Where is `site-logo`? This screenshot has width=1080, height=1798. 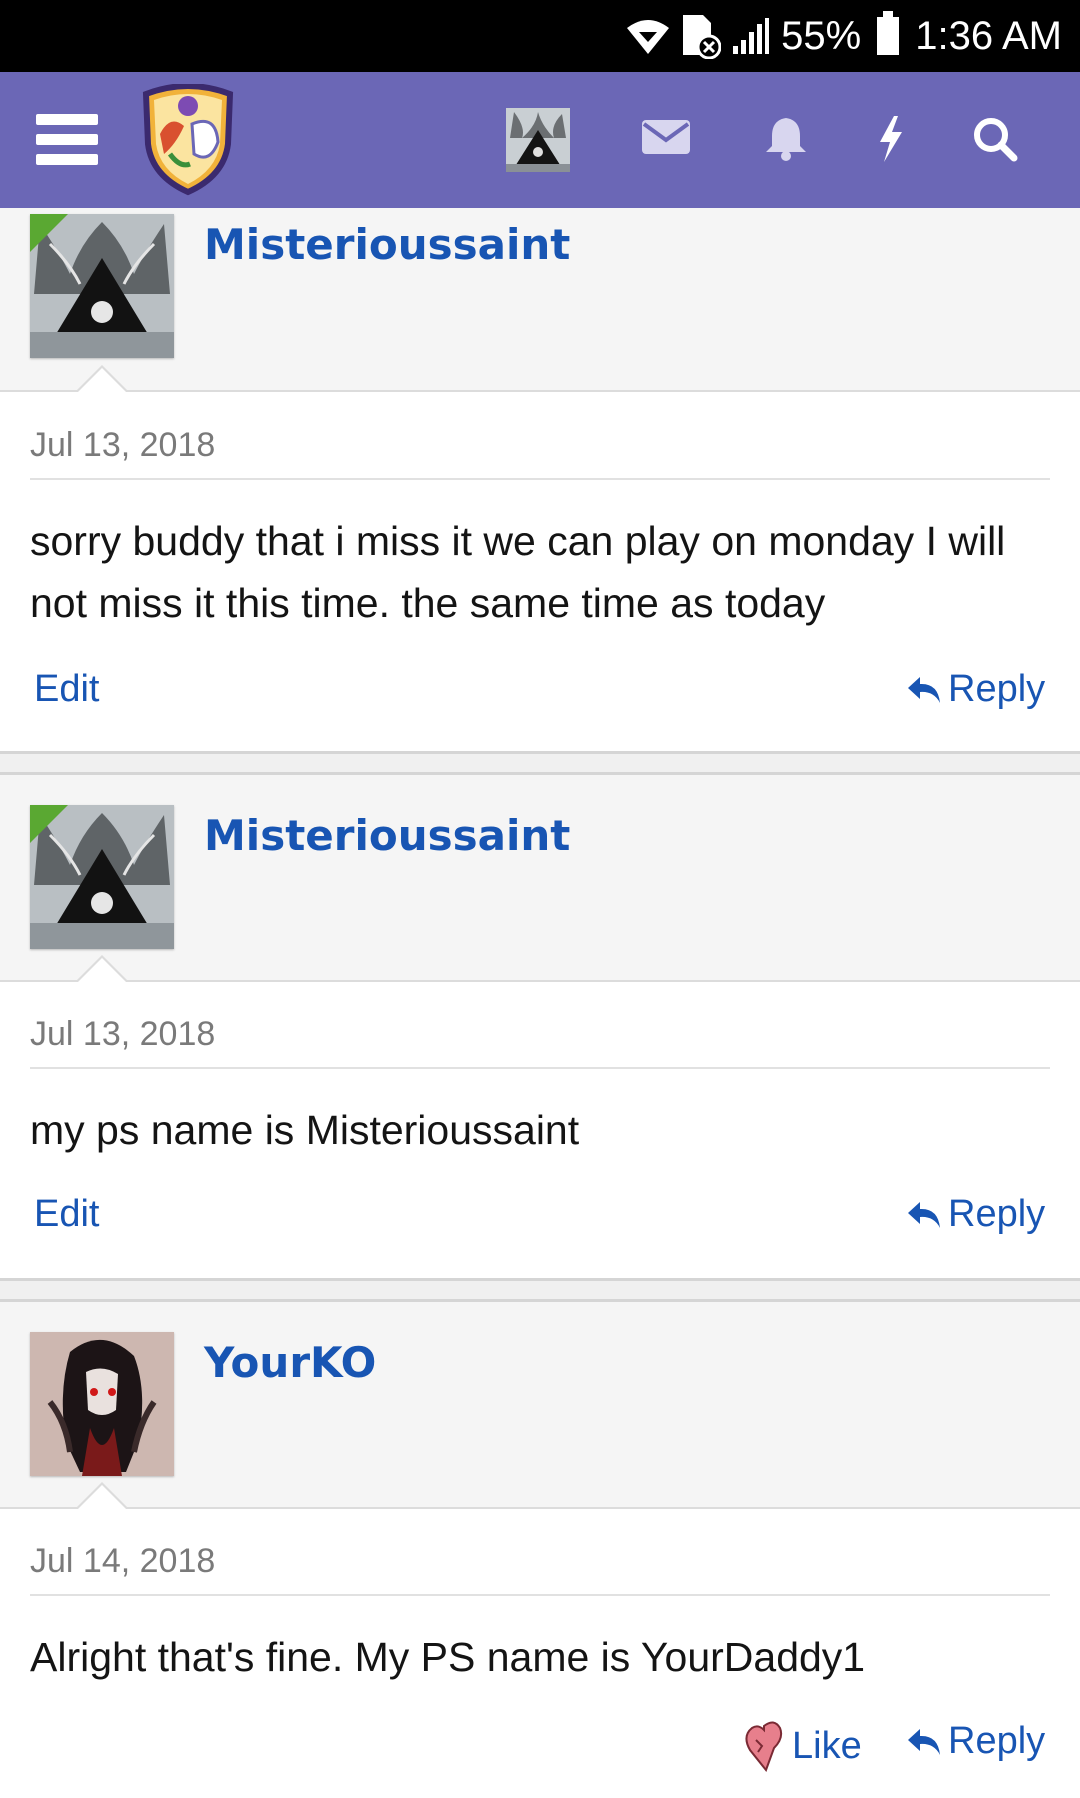 site-logo is located at coordinates (188, 139).